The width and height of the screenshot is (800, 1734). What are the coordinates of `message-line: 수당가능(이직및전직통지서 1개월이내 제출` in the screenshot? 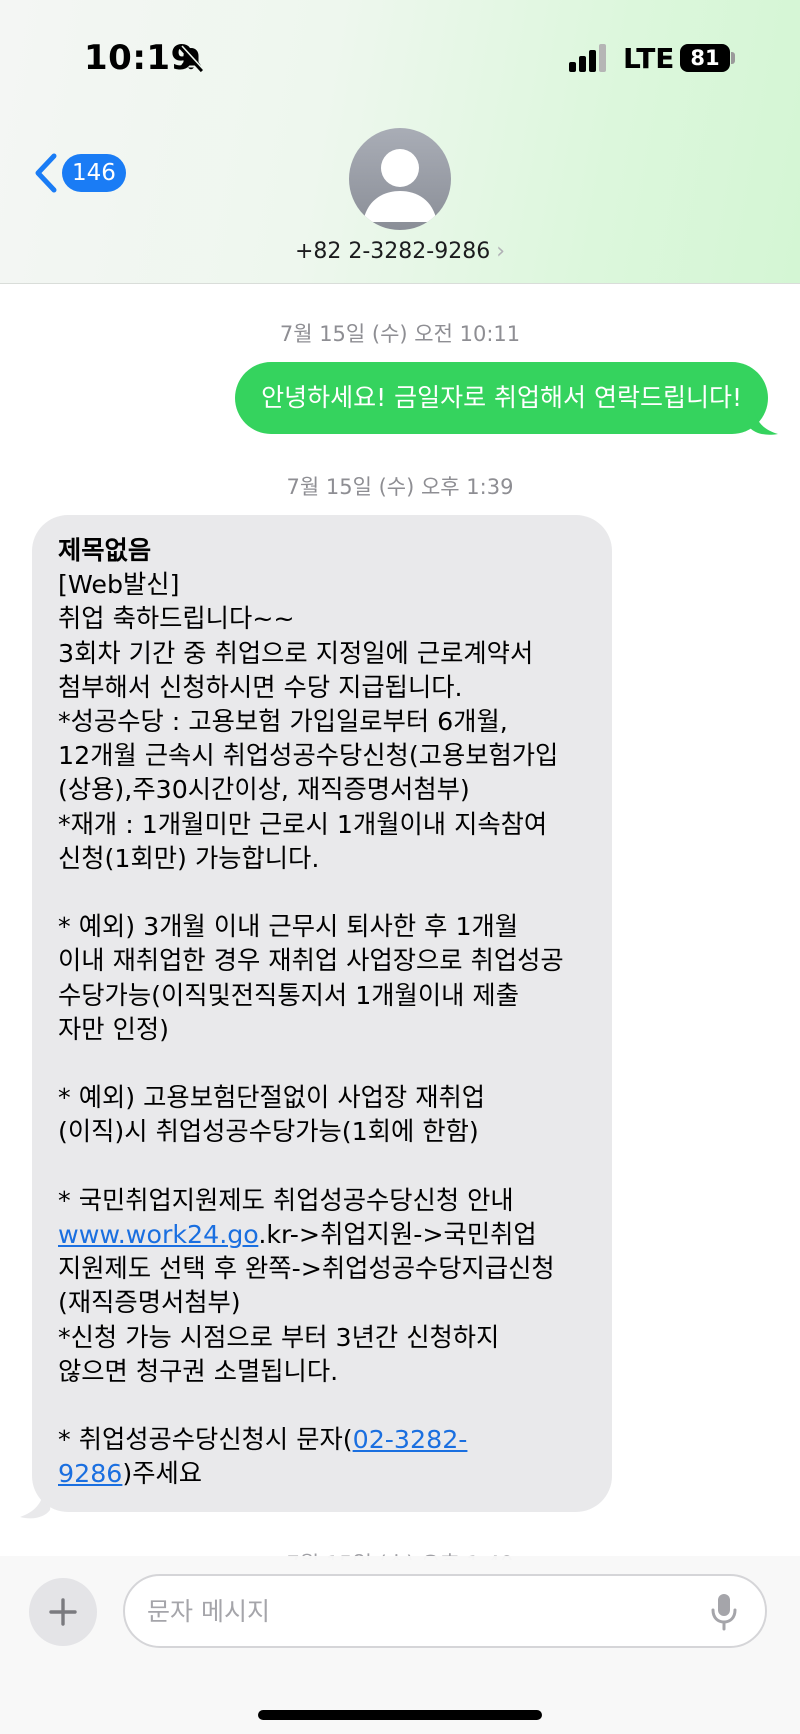 It's located at (288, 995).